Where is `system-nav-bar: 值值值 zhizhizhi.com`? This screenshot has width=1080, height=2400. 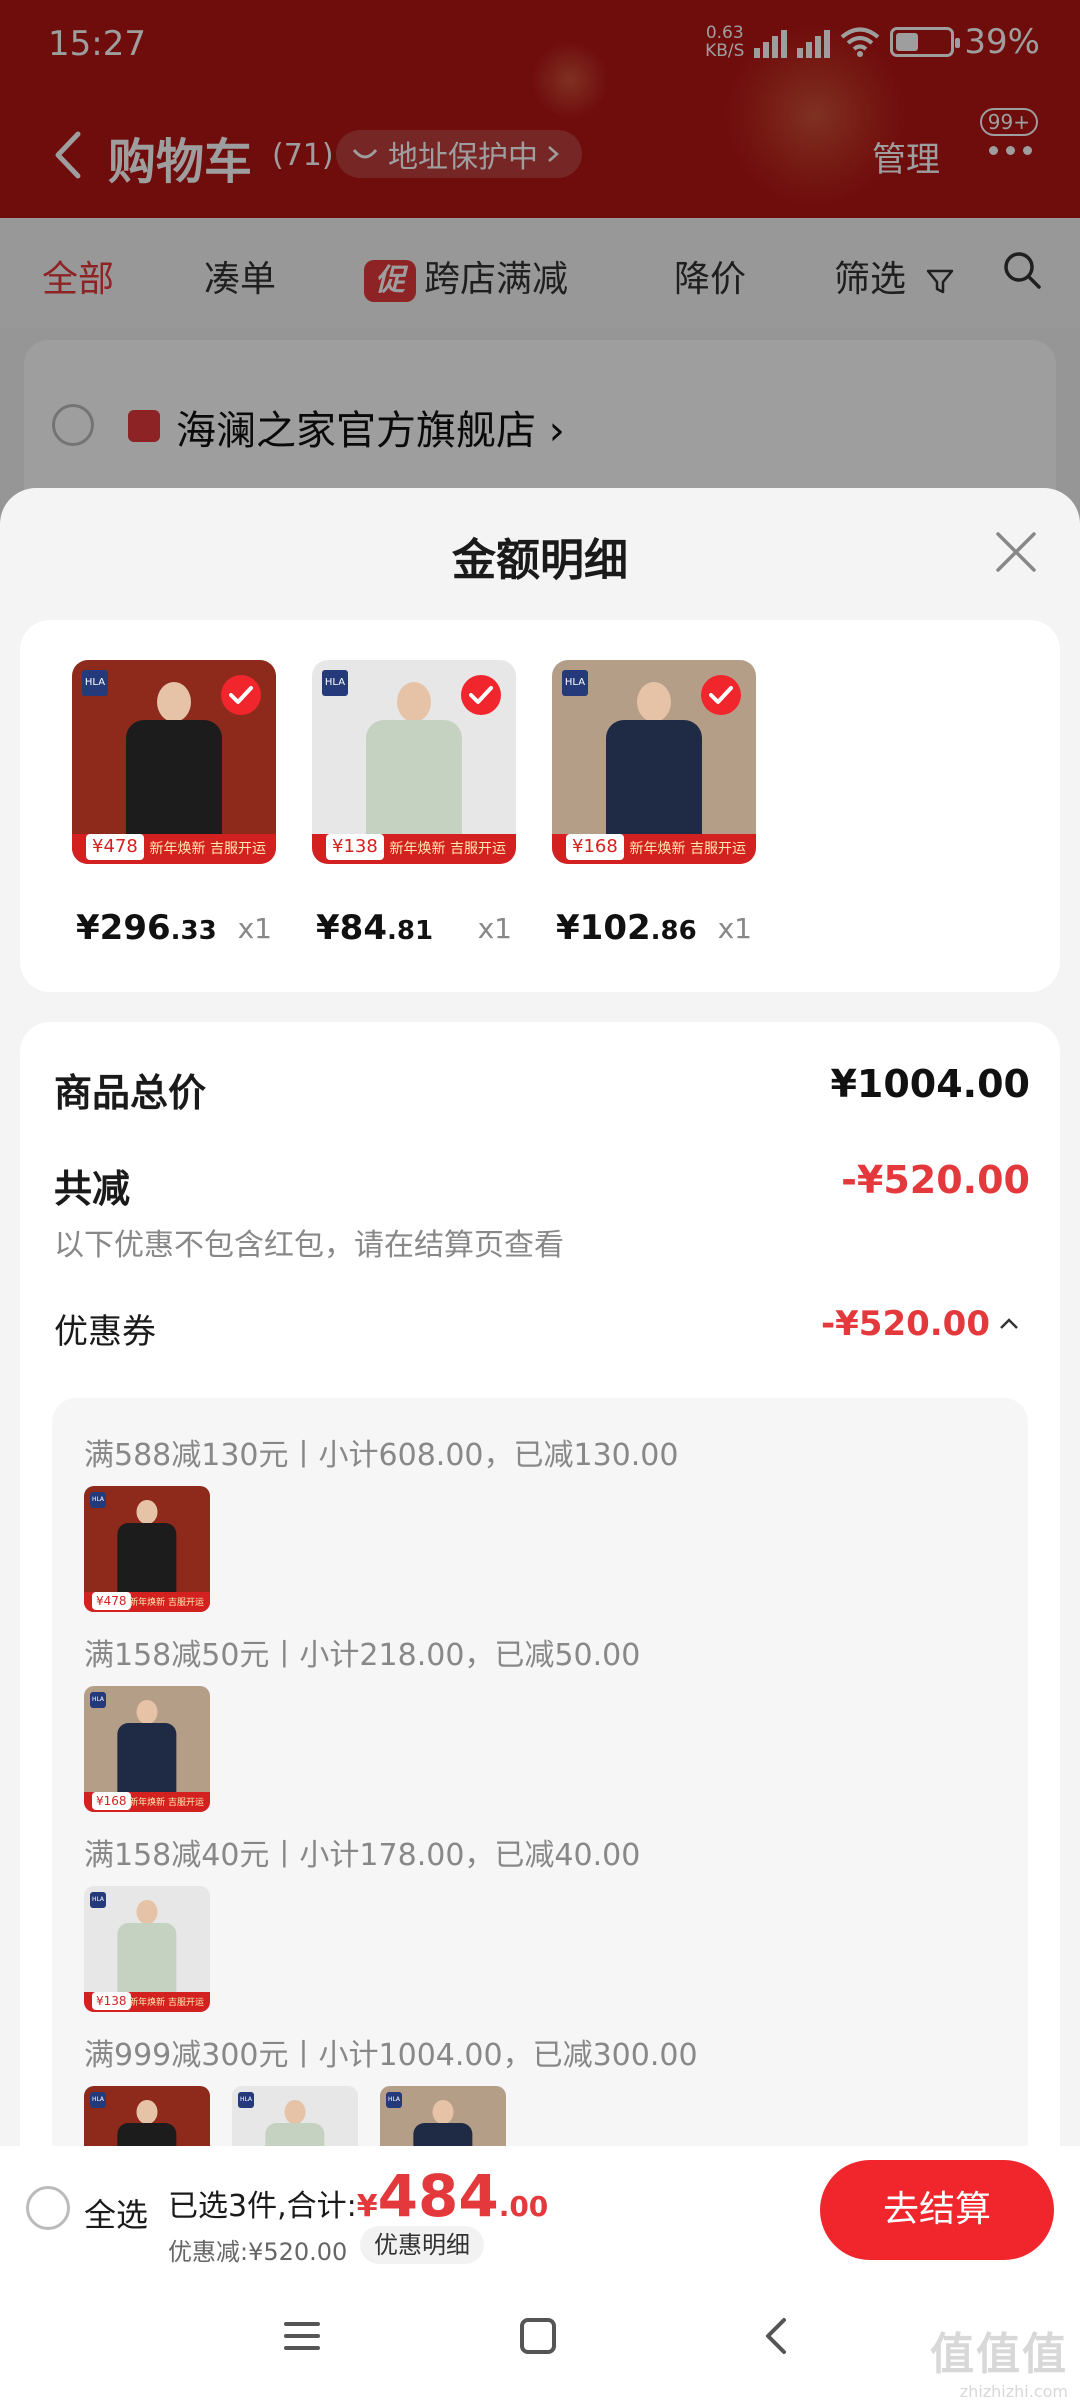 system-nav-bar: 值值值 zhizhizhi.com is located at coordinates (540, 2338).